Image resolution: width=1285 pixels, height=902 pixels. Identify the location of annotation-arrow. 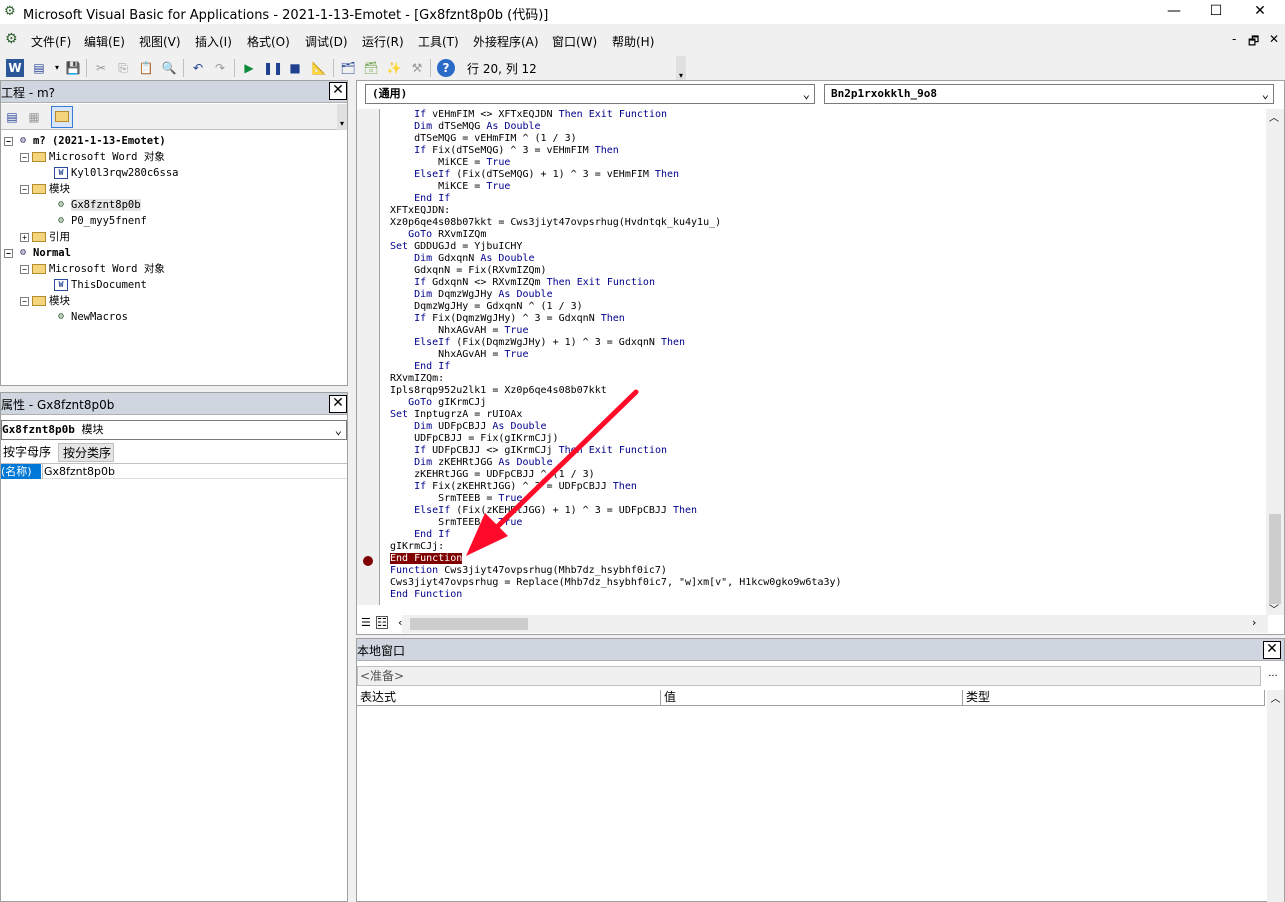
(552, 472).